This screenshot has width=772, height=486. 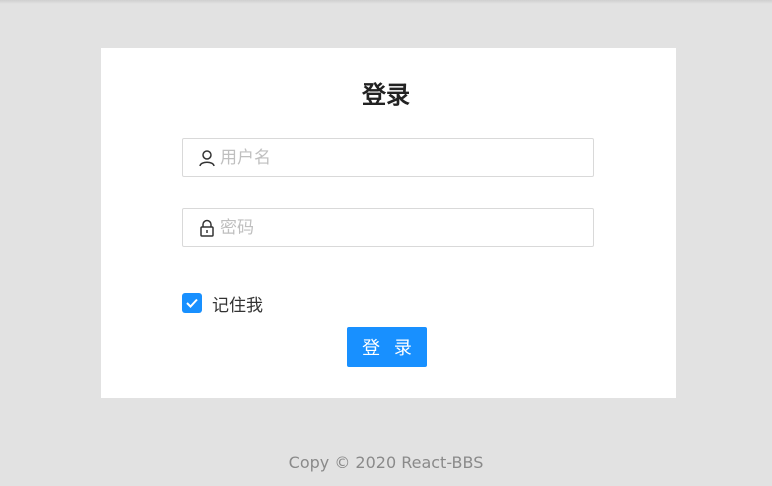 What do you see at coordinates (207, 228) in the screenshot?
I see `lock-icon` at bounding box center [207, 228].